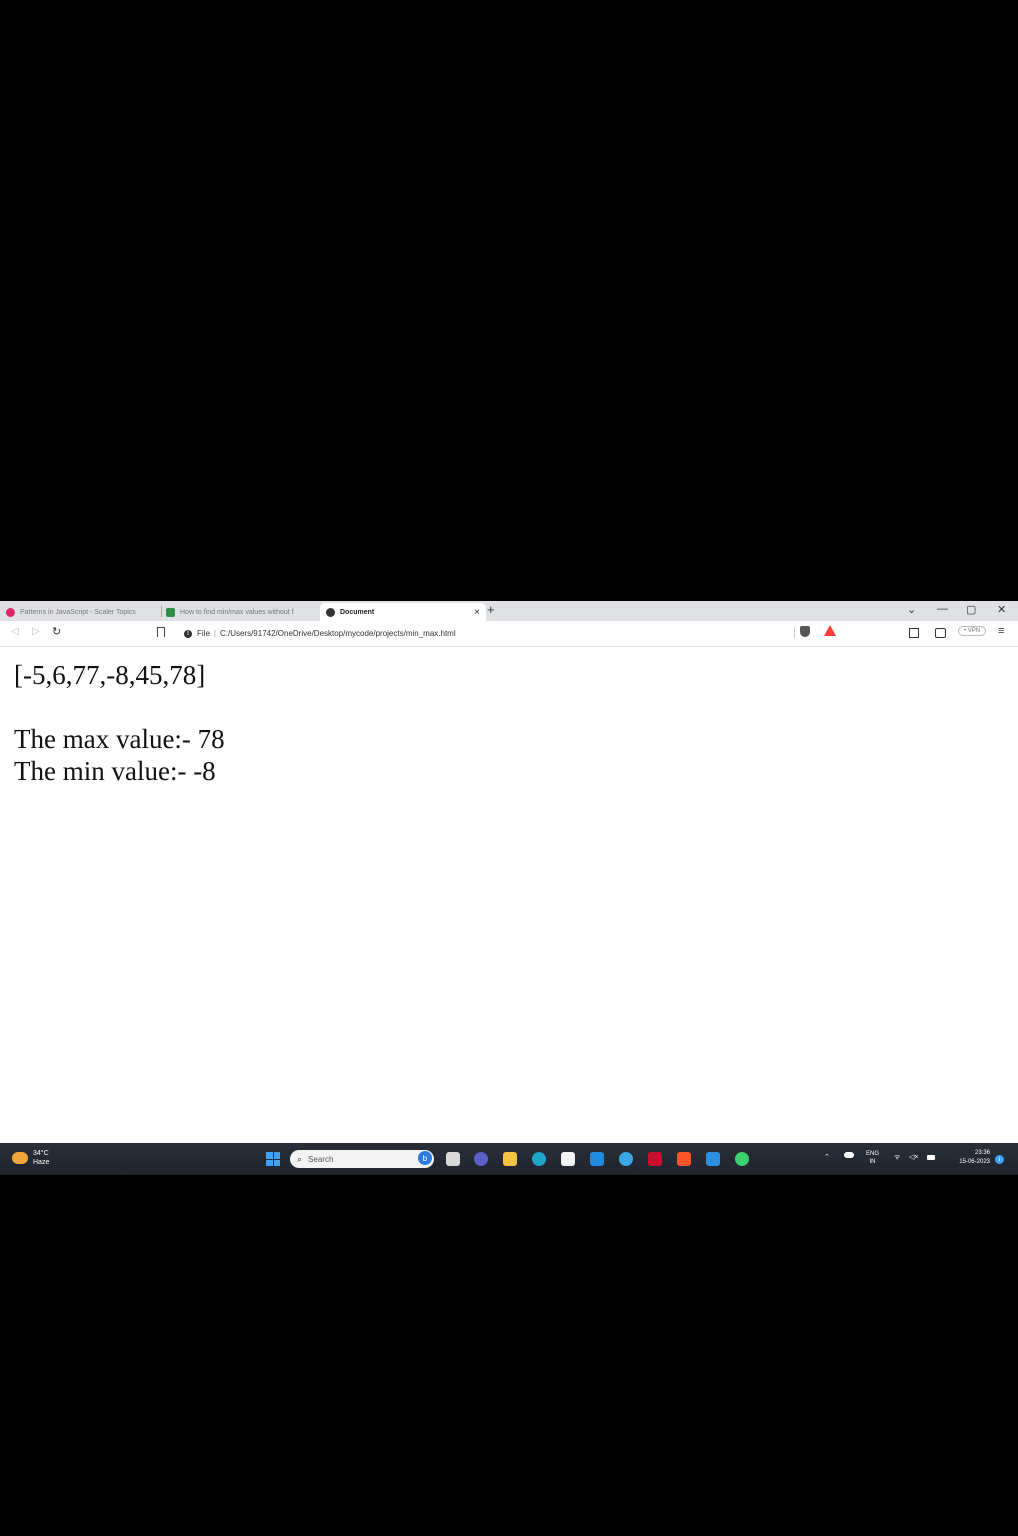 The width and height of the screenshot is (1018, 1536). What do you see at coordinates (897, 1157) in the screenshot?
I see `wifi-icon: ᯤ` at bounding box center [897, 1157].